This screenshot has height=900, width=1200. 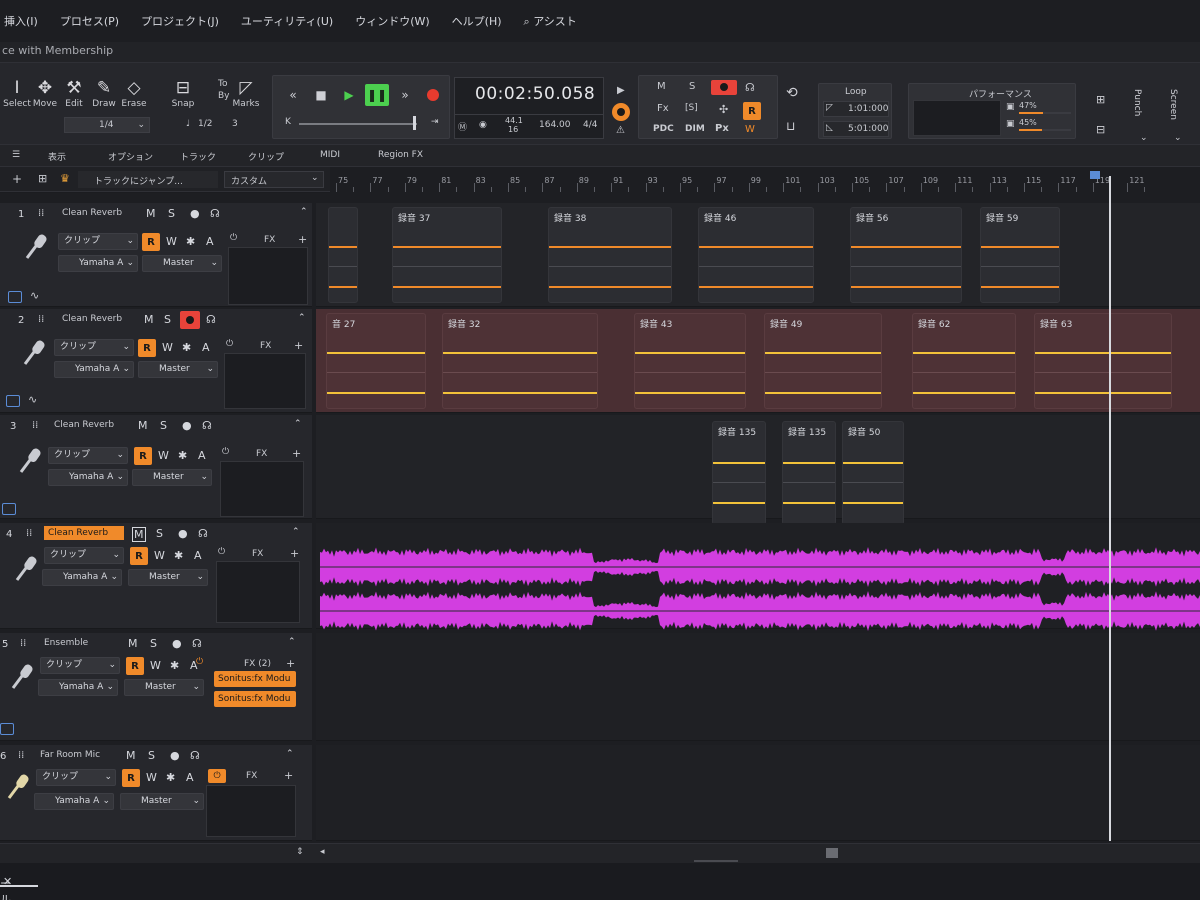 What do you see at coordinates (134, 93) in the screenshot?
I see `erase-tool: ◇ Erase` at bounding box center [134, 93].